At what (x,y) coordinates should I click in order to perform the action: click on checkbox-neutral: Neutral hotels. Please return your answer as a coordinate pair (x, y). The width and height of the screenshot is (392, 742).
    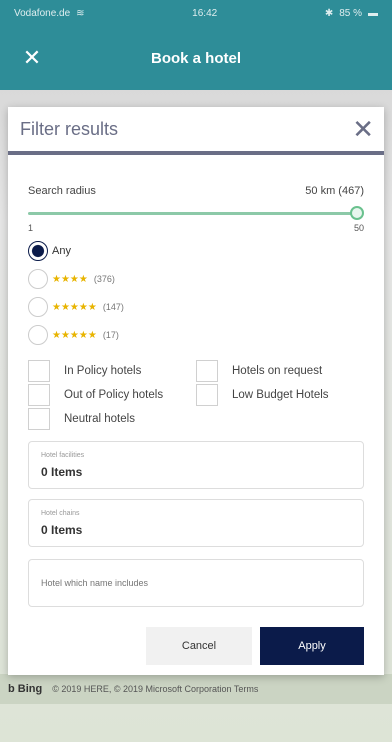
    Looking at the image, I should click on (112, 419).